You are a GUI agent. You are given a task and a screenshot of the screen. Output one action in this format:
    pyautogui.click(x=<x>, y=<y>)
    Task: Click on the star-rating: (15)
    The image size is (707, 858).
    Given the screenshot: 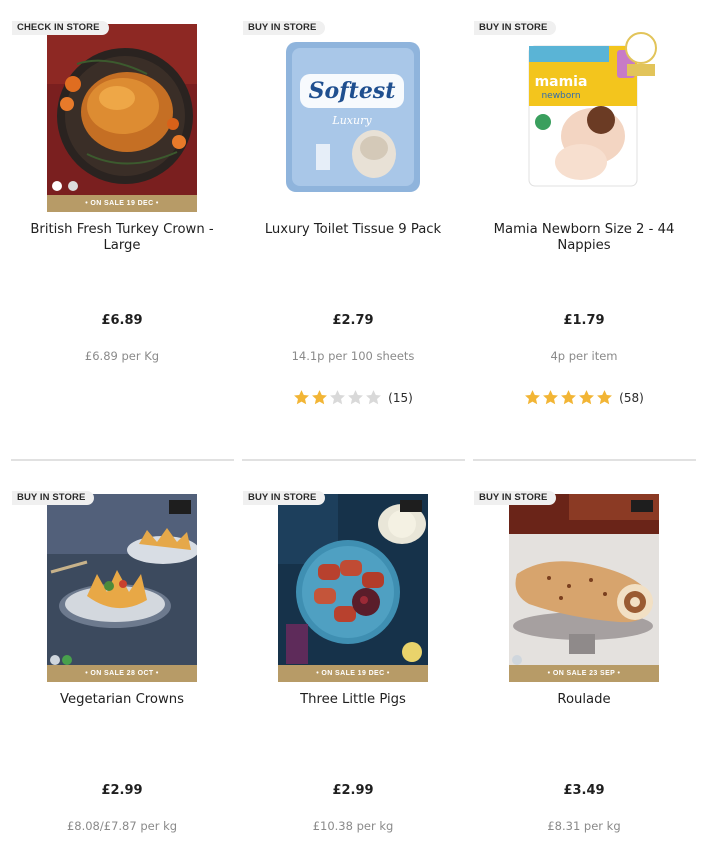 What is the action you would take?
    pyautogui.click(x=353, y=397)
    